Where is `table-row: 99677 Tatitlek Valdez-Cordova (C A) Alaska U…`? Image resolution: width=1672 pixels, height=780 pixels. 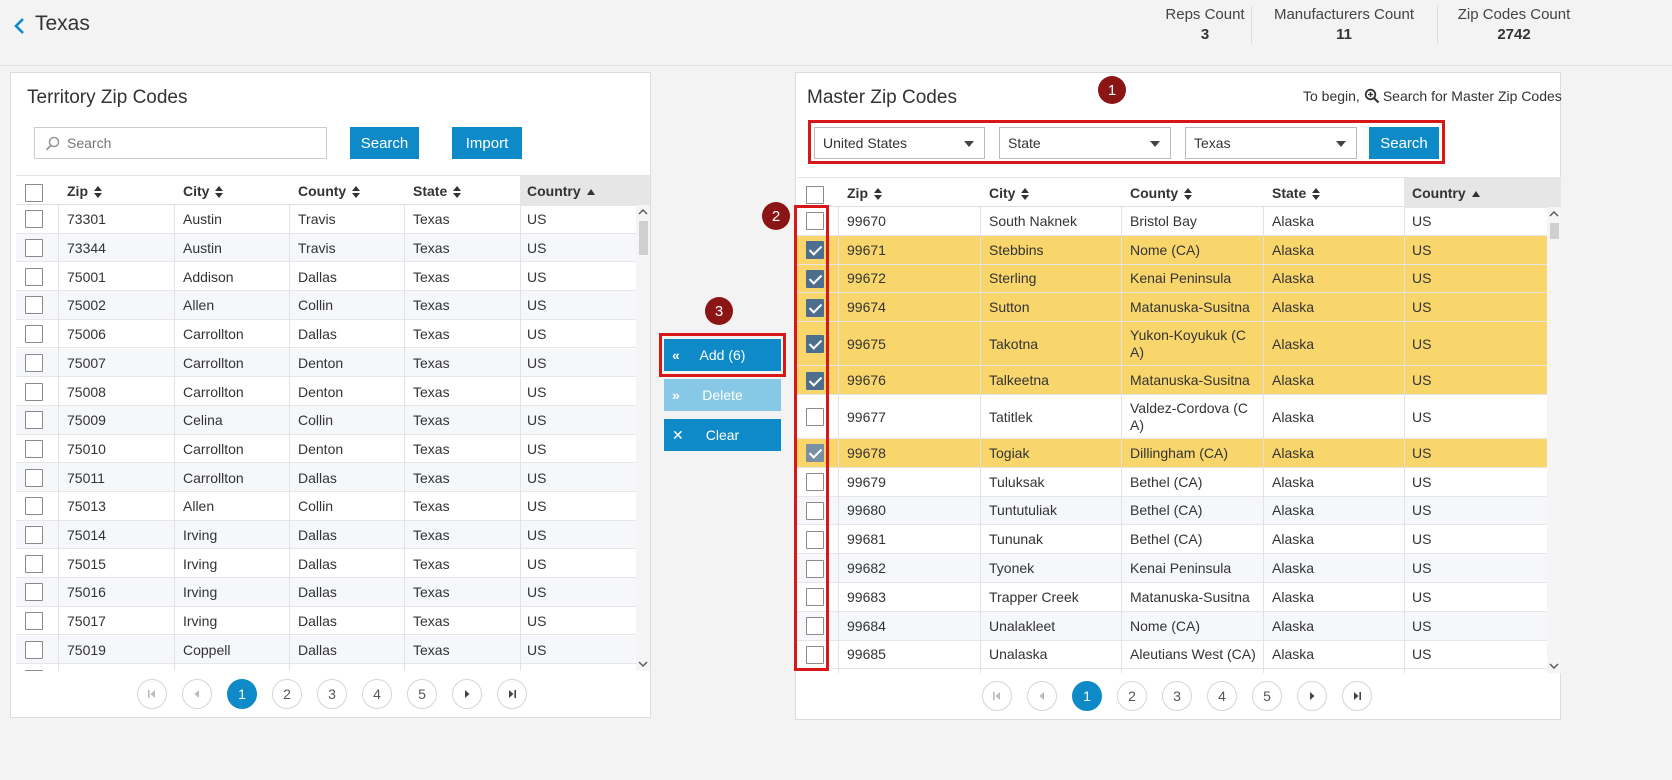
table-row: 99677 Tatitlek Valdez-Cordova (C A) Alaska U… is located at coordinates (1172, 417).